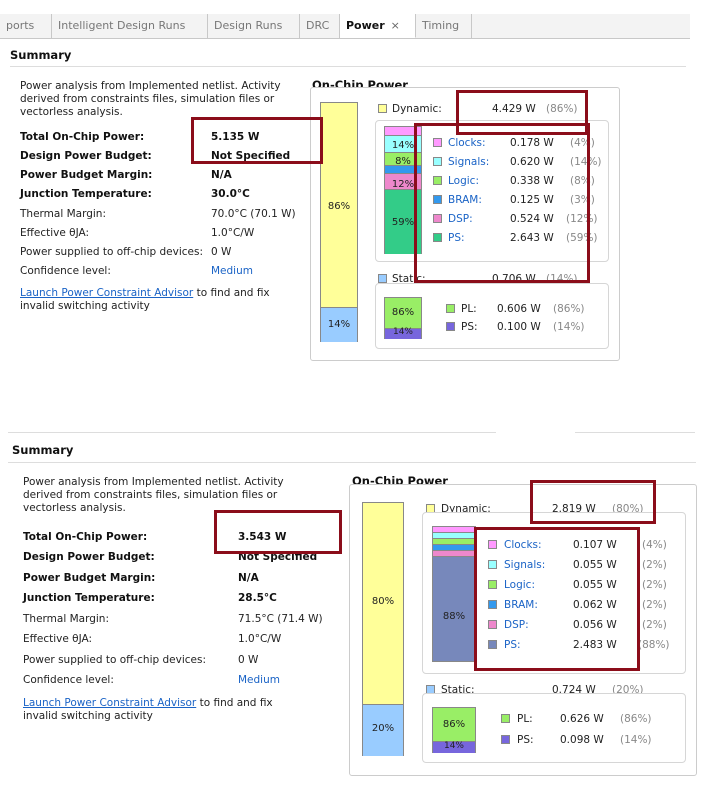 The image size is (712, 804). Describe the element at coordinates (519, 309) in the screenshot. I see `pl-value: 0.606 W` at that location.